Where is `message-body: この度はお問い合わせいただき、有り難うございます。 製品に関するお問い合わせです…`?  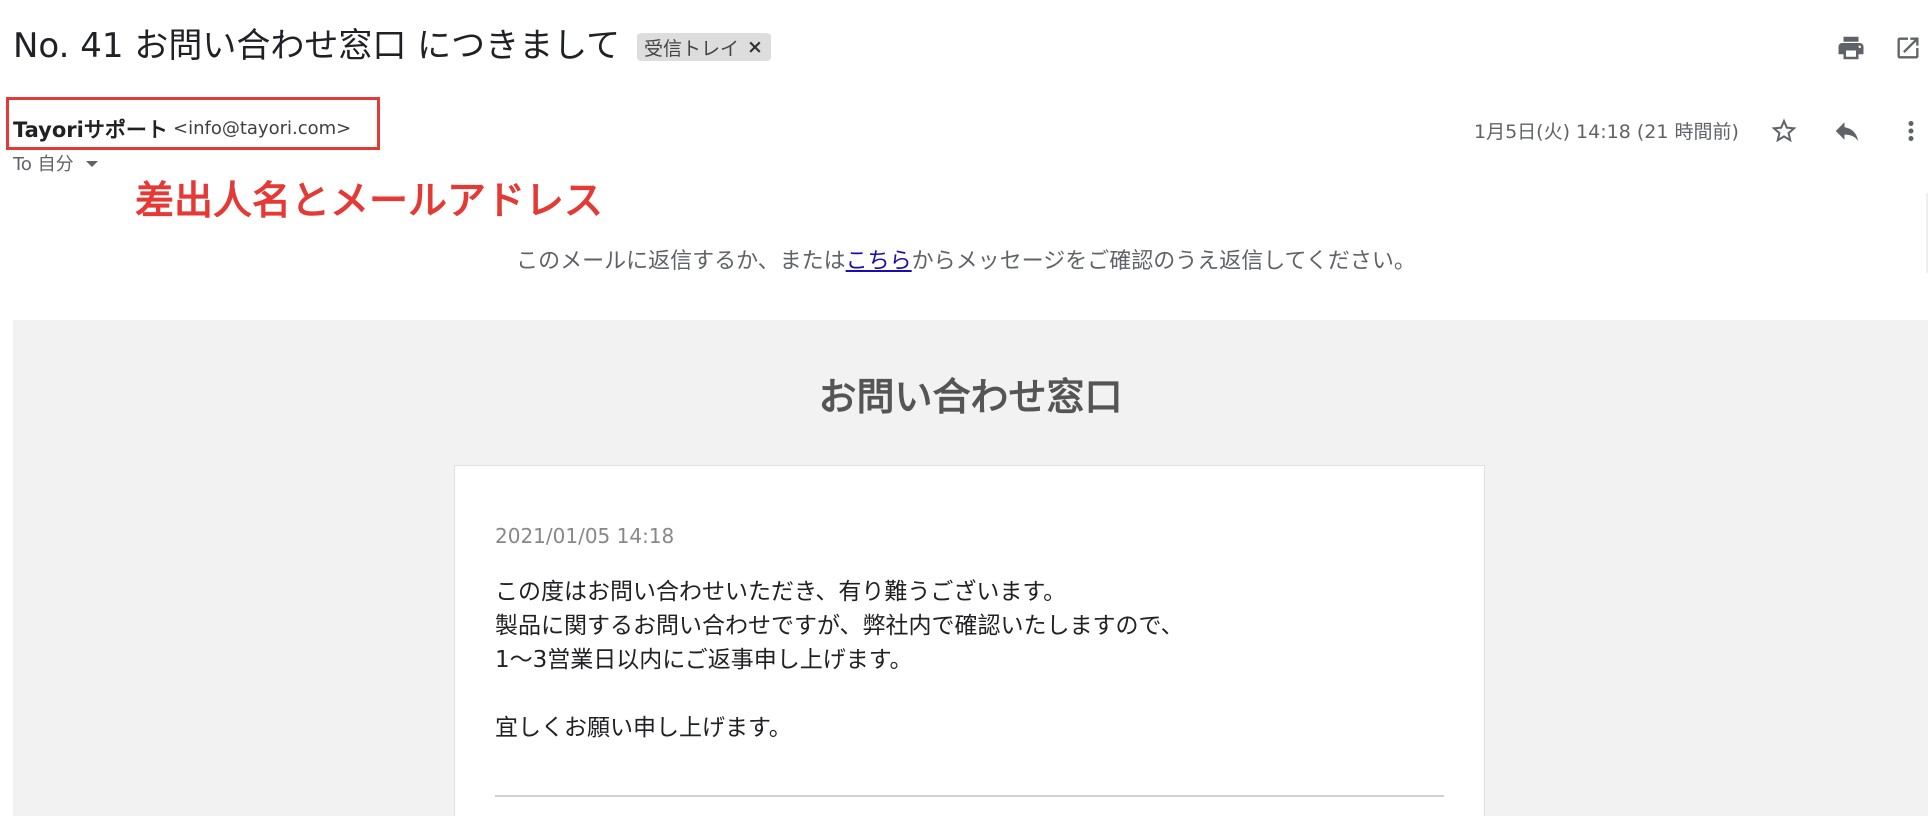
message-body: この度はお問い合わせいただき、有り難うございます。 製品に関するお問い合わせです… is located at coordinates (839, 660).